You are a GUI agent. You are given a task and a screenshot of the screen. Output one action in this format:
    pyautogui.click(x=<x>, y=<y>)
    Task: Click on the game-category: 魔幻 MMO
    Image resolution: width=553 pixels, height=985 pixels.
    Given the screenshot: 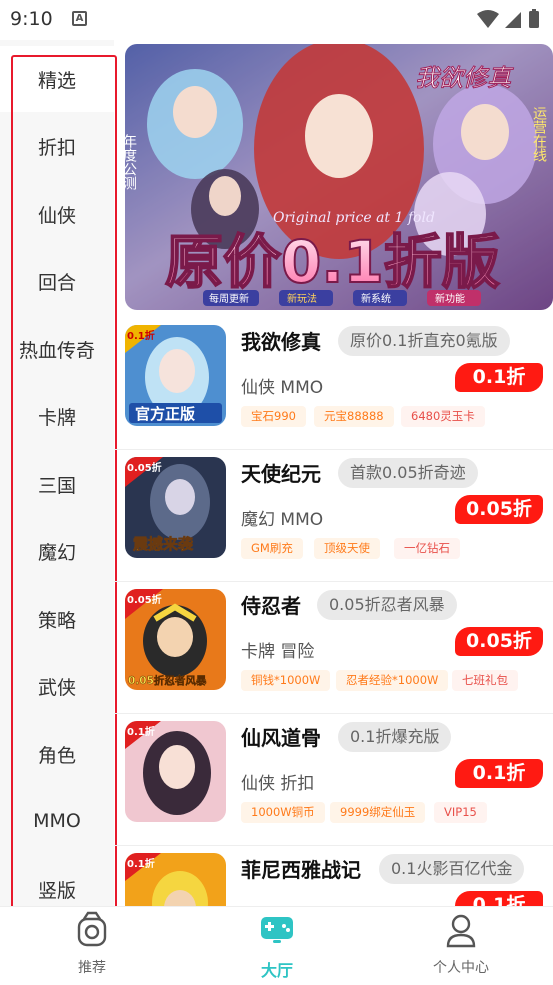 What is the action you would take?
    pyautogui.click(x=282, y=520)
    